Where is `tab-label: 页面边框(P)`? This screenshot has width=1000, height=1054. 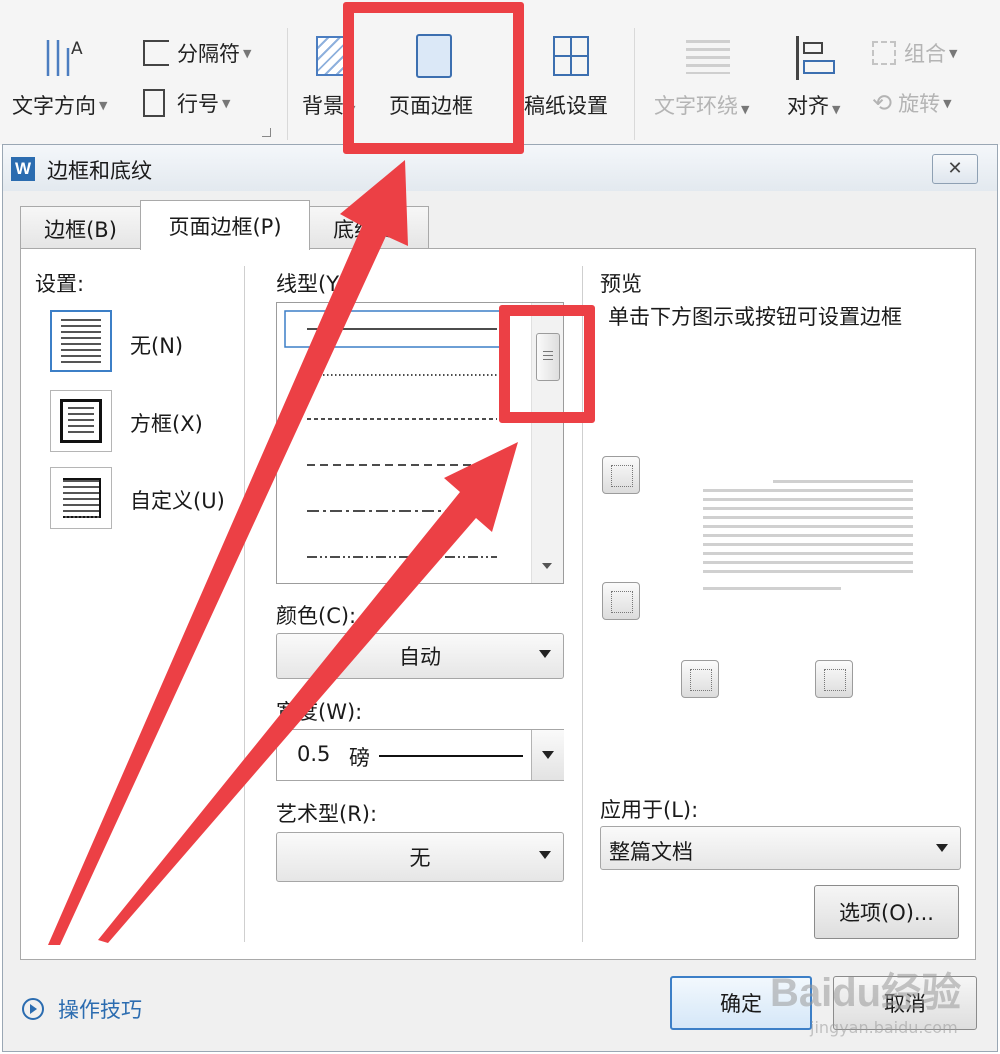
tab-label: 页面边框(P) is located at coordinates (225, 226).